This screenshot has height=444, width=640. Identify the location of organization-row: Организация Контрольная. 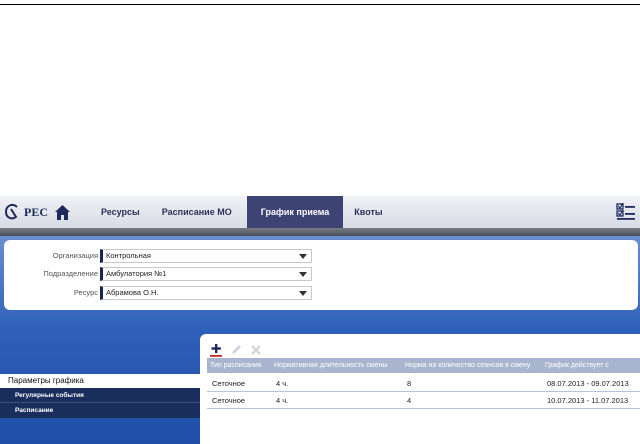
(158, 255).